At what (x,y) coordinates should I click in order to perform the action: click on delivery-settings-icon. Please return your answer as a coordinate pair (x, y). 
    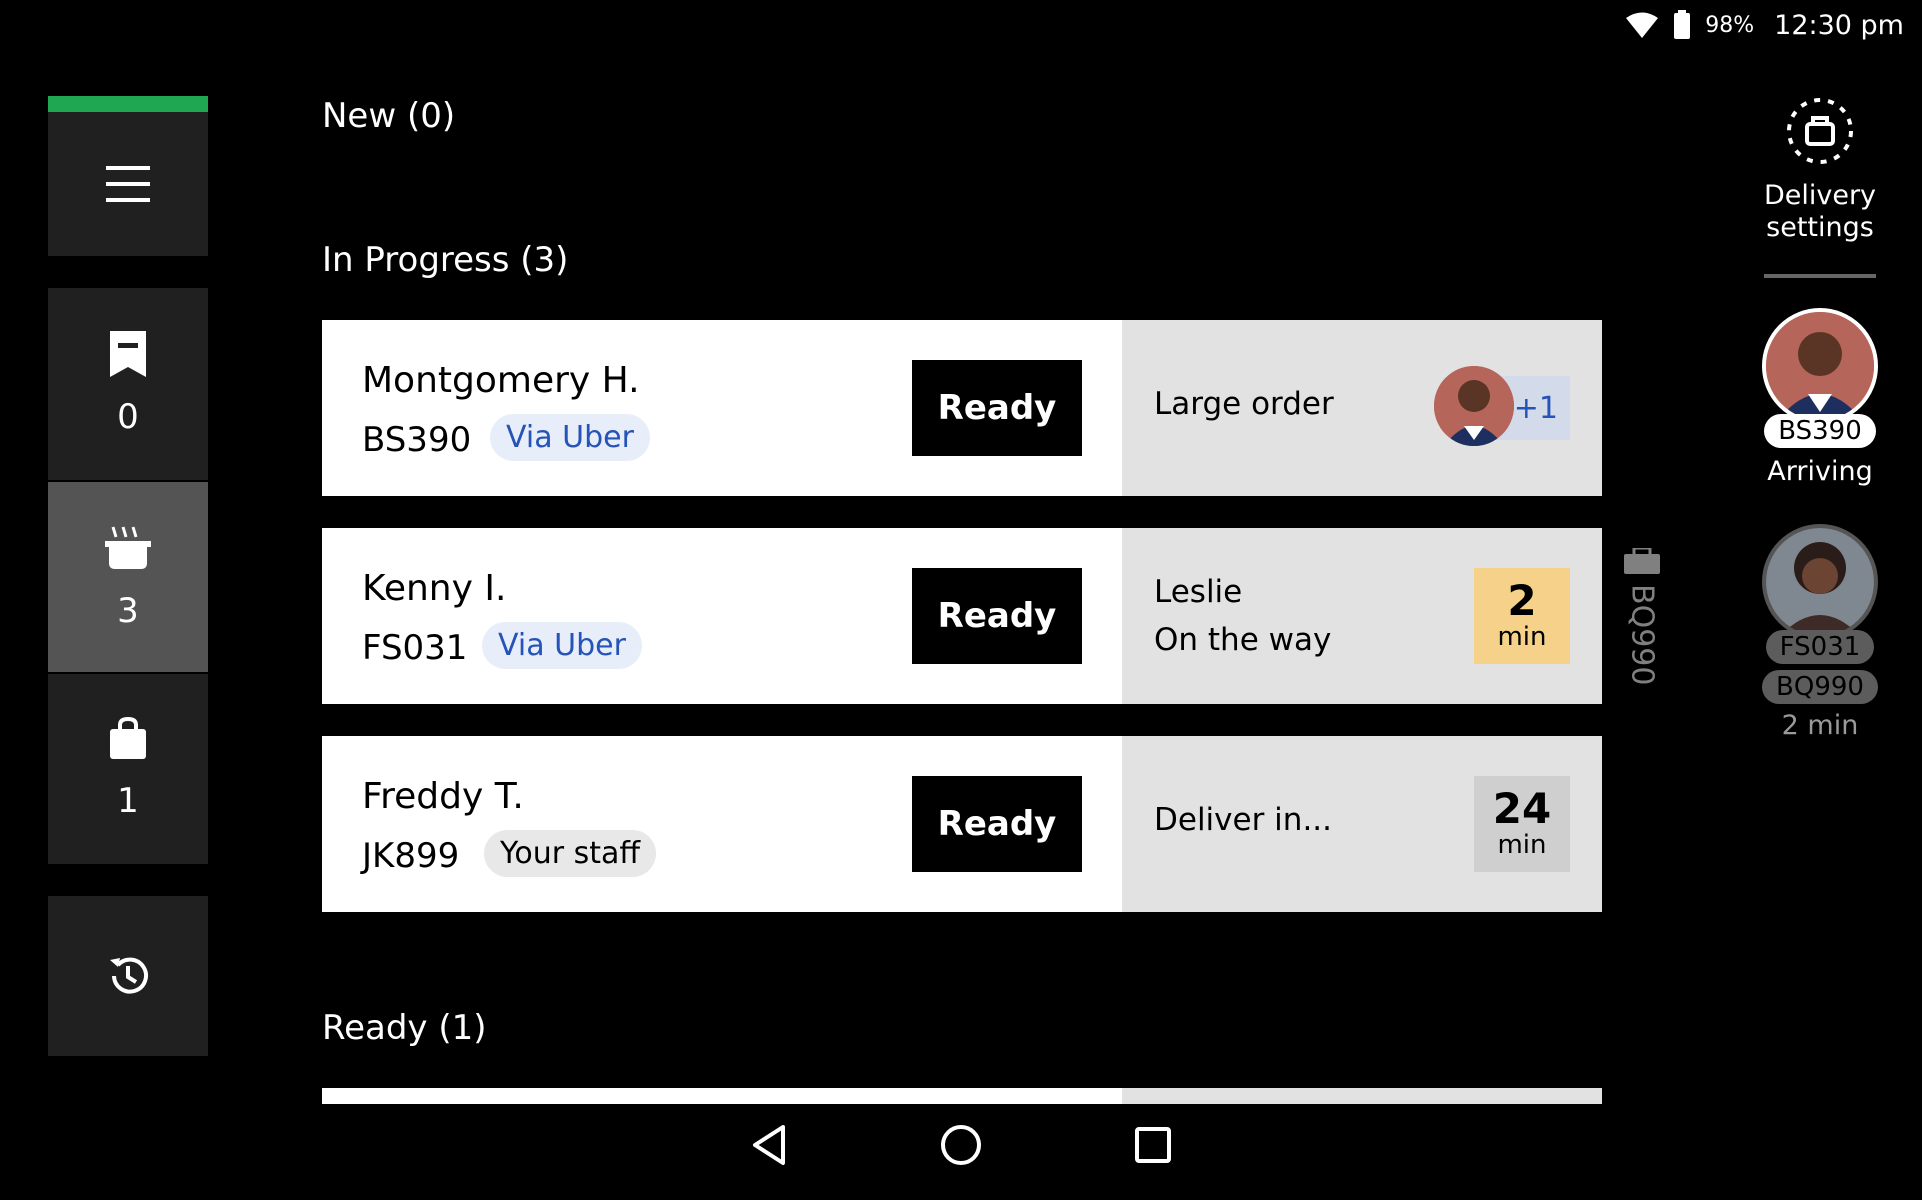
    Looking at the image, I should click on (1820, 131).